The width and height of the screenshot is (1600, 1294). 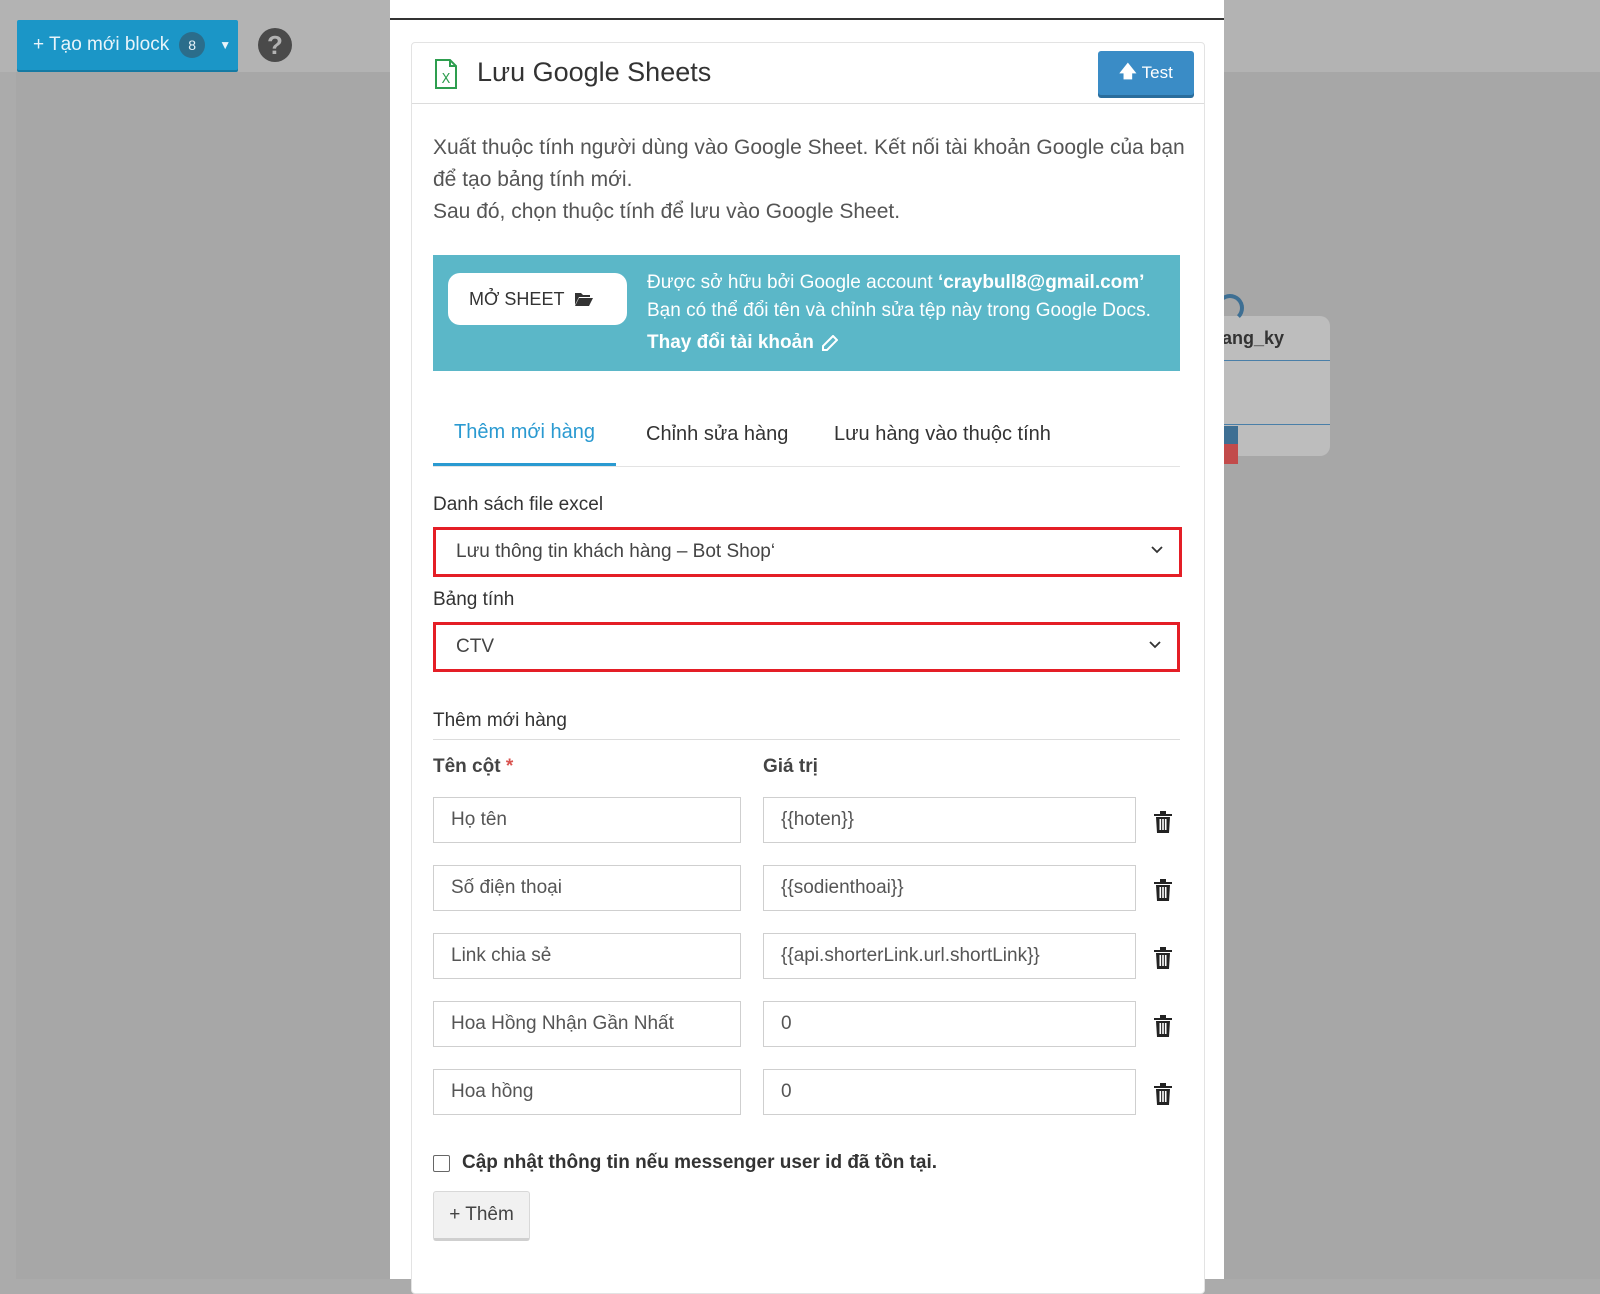 I want to click on file-select: Lưu thông tin khách hàng – Bot Shop‘, so click(x=807, y=552).